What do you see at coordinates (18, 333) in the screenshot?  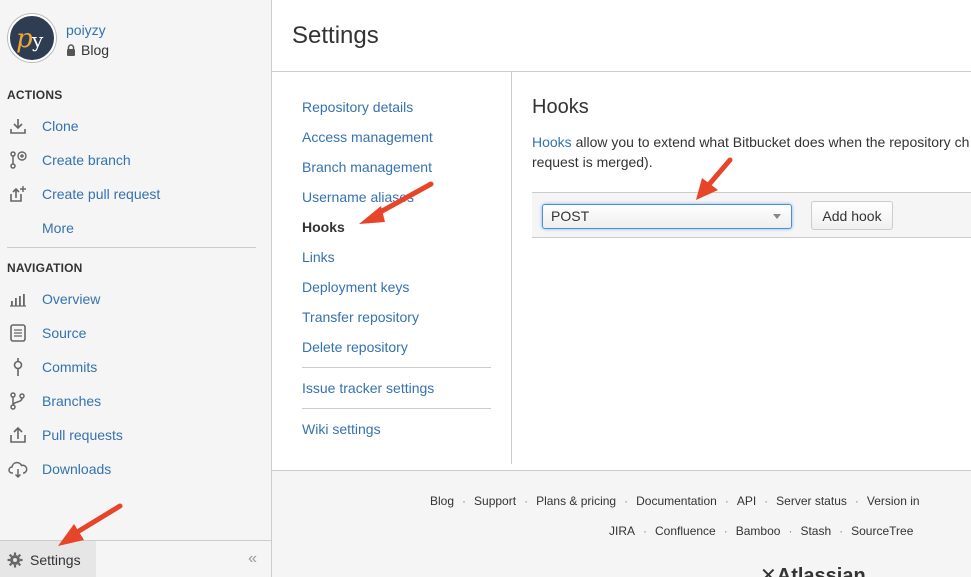 I see `document-icon` at bounding box center [18, 333].